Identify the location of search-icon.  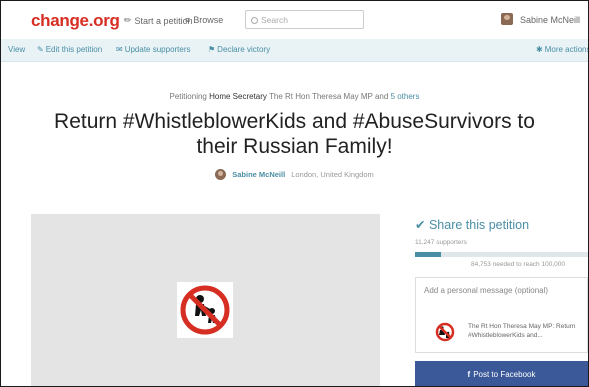
(254, 20).